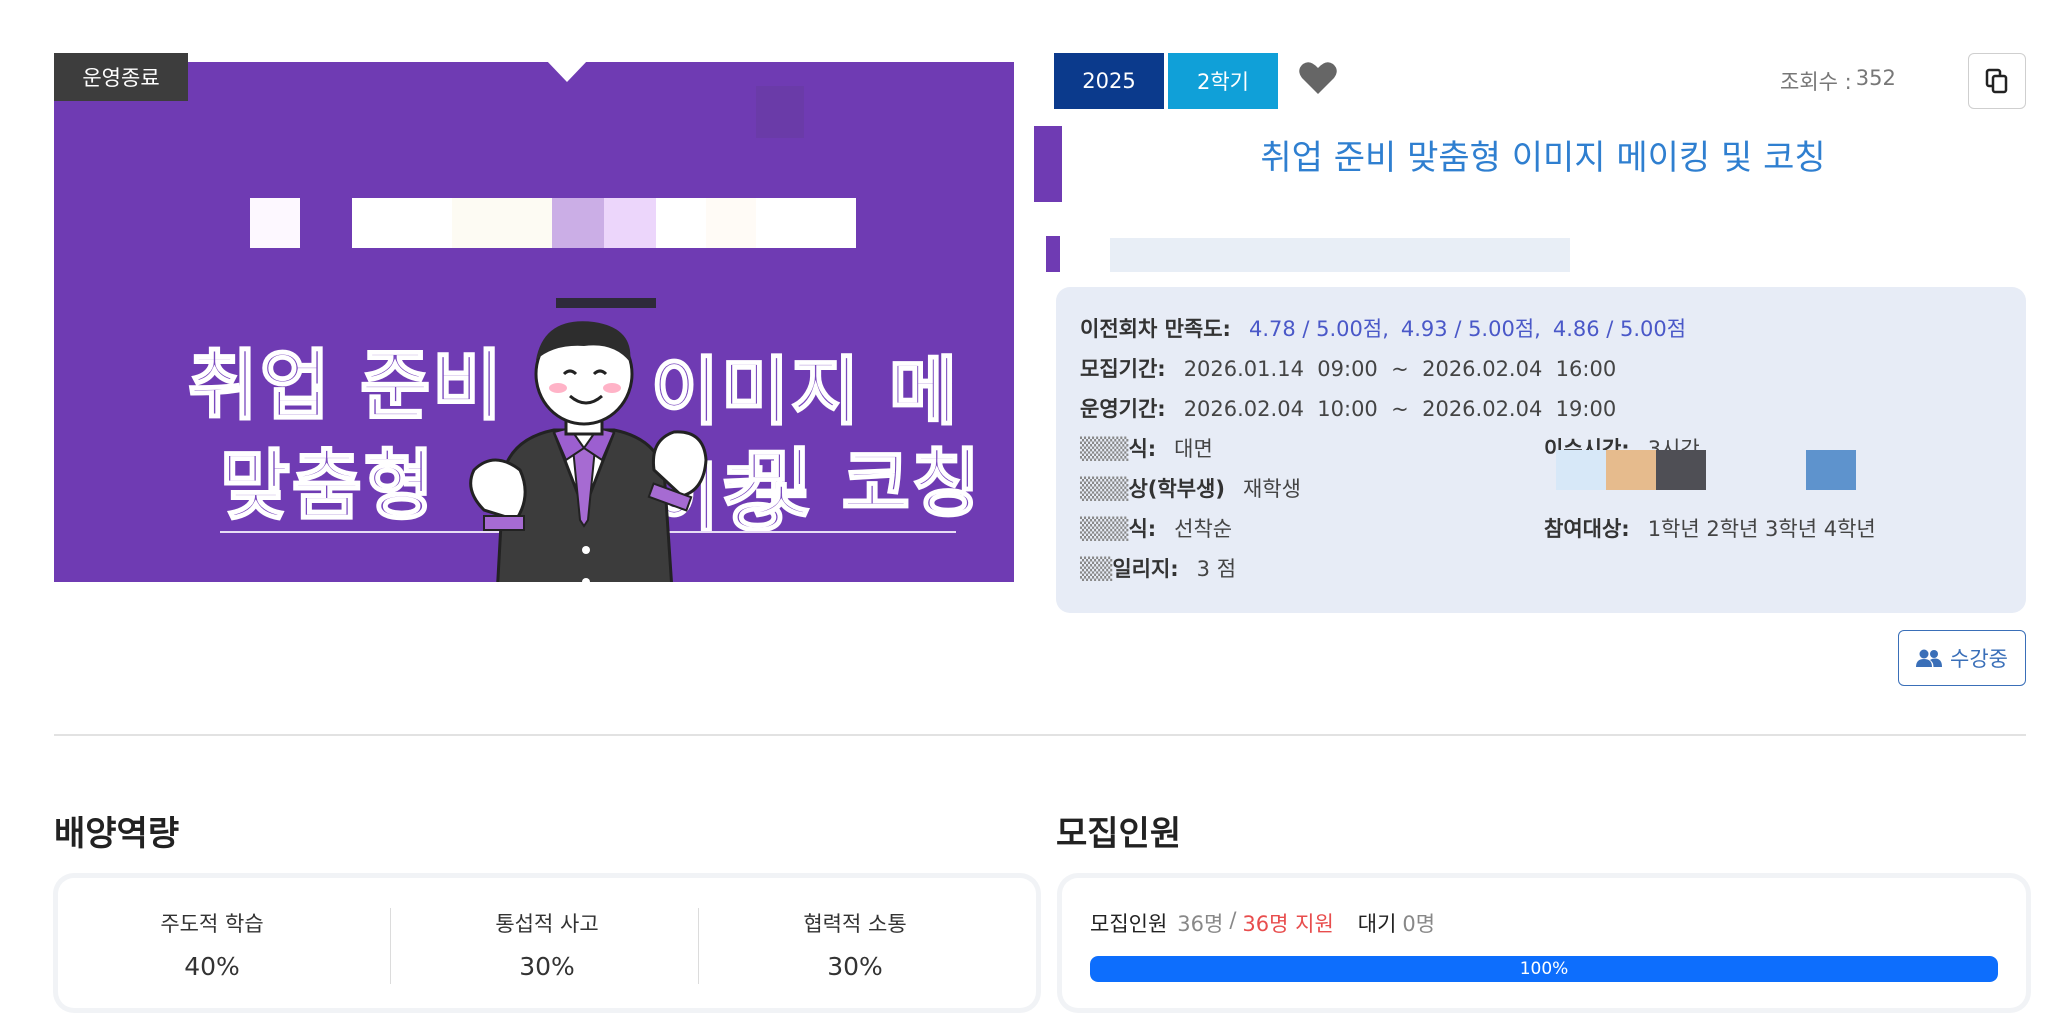  I want to click on competency-item: 주도적 학습 40%, so click(212, 944).